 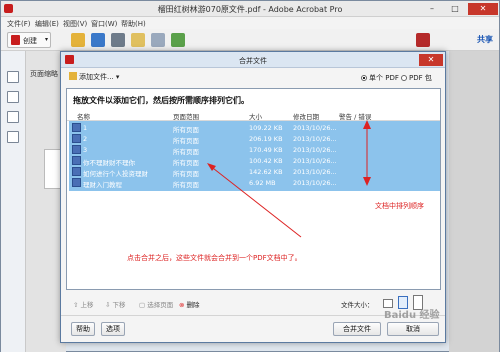 I want to click on add-files-icon, so click(x=73, y=76).